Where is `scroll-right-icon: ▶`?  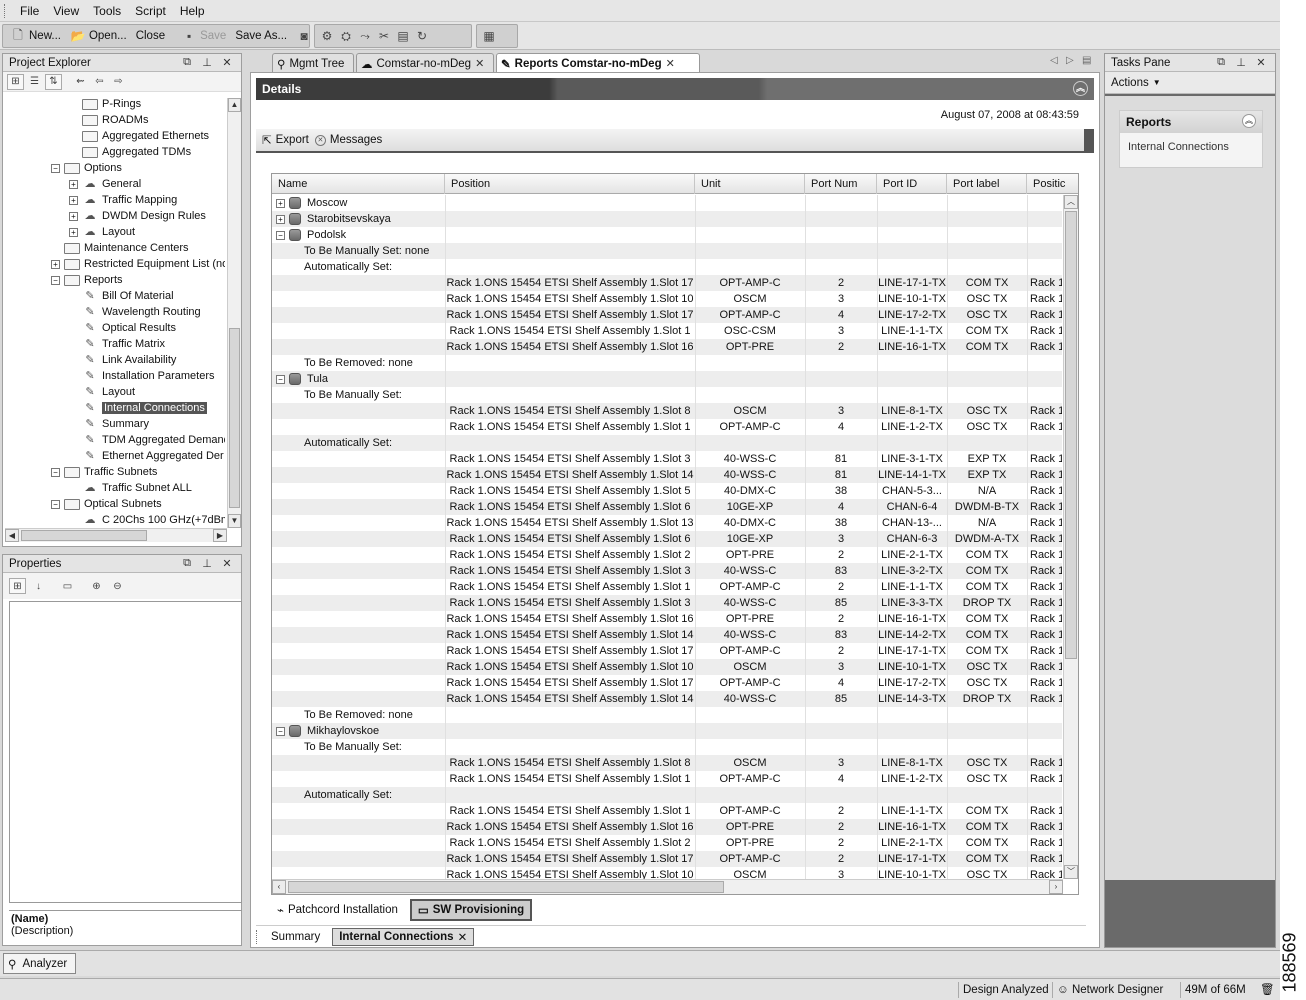
scroll-right-icon: ▶ is located at coordinates (220, 535).